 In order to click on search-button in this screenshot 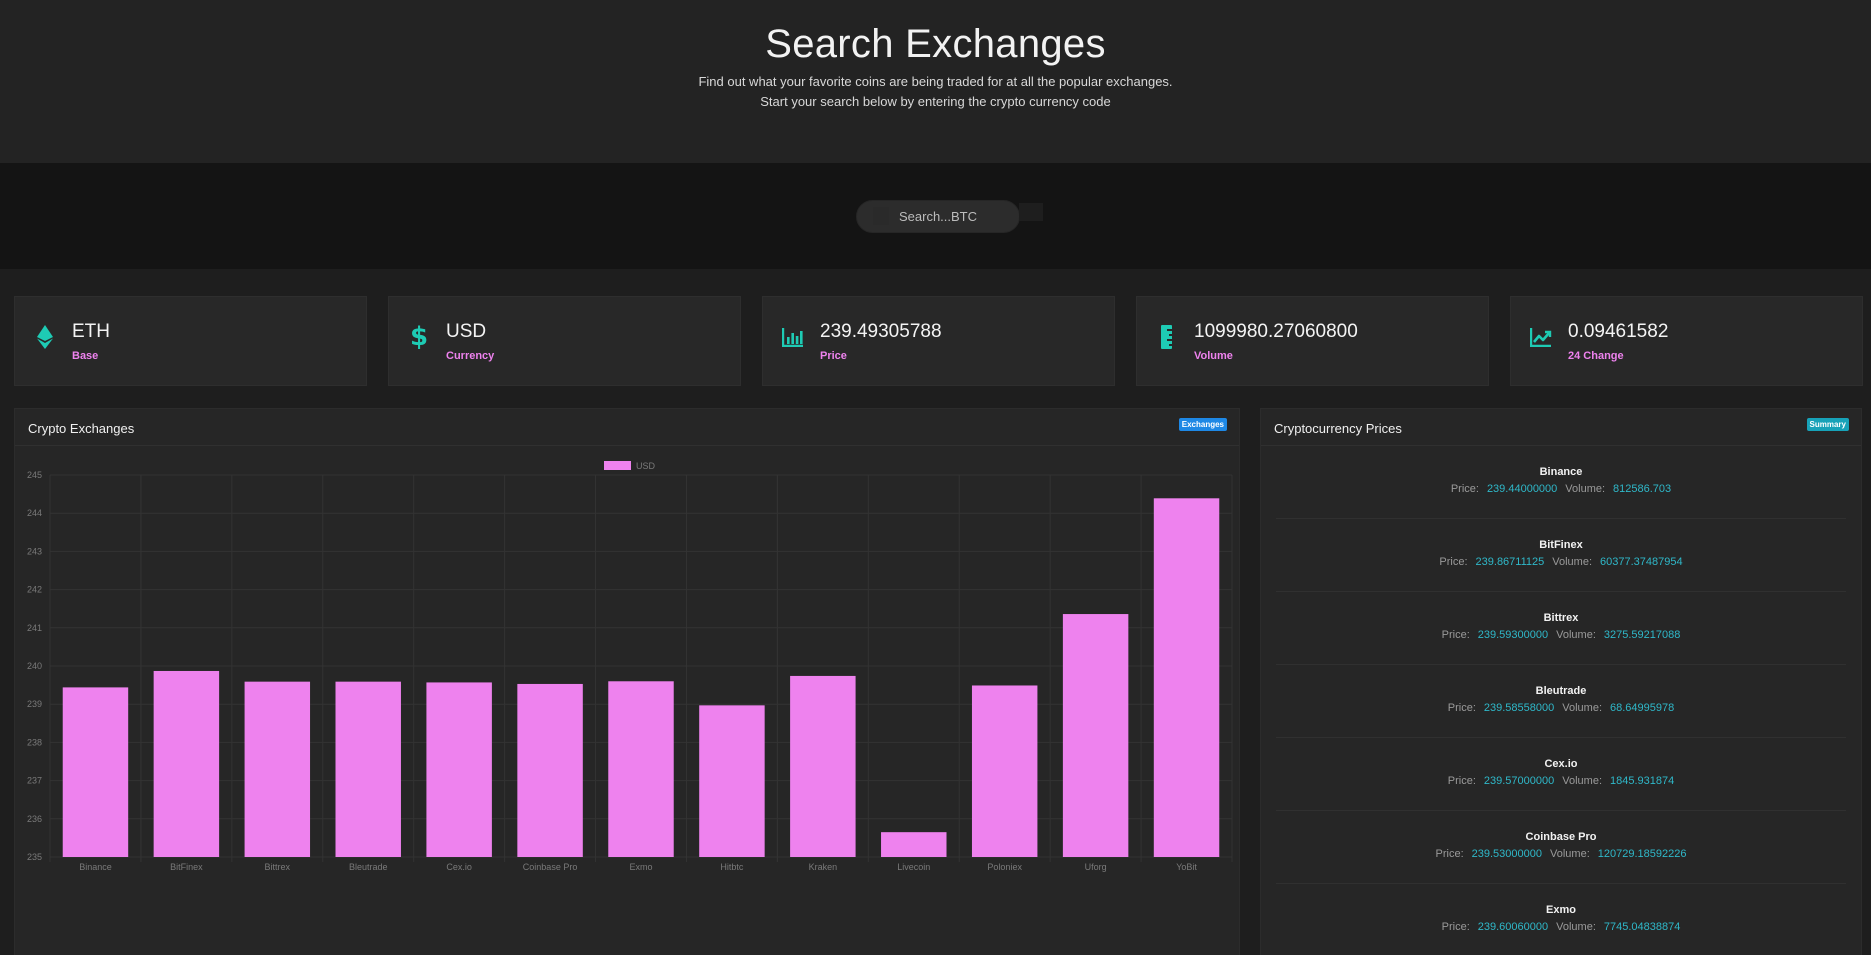, I will do `click(1031, 212)`.